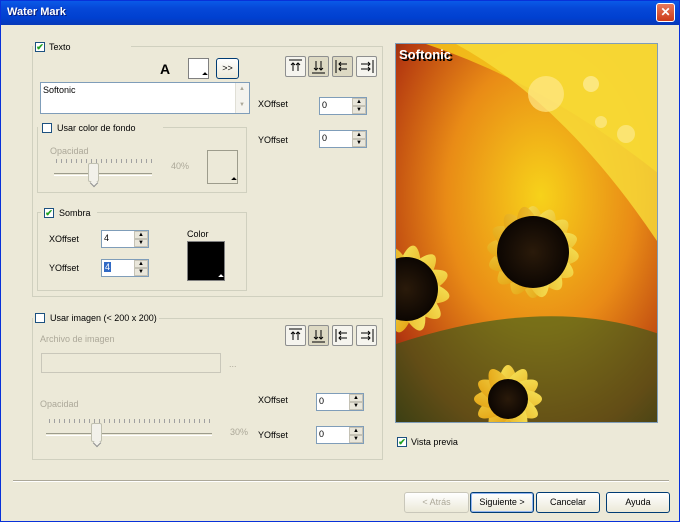 Image resolution: width=680 pixels, height=522 pixels. Describe the element at coordinates (273, 104) in the screenshot. I see `text-xoffset-label: XOffset` at that location.